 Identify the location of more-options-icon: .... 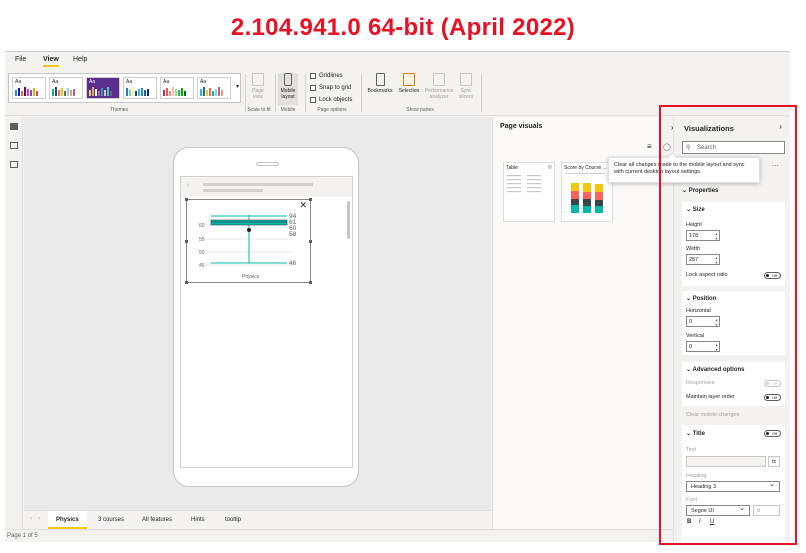
(775, 163).